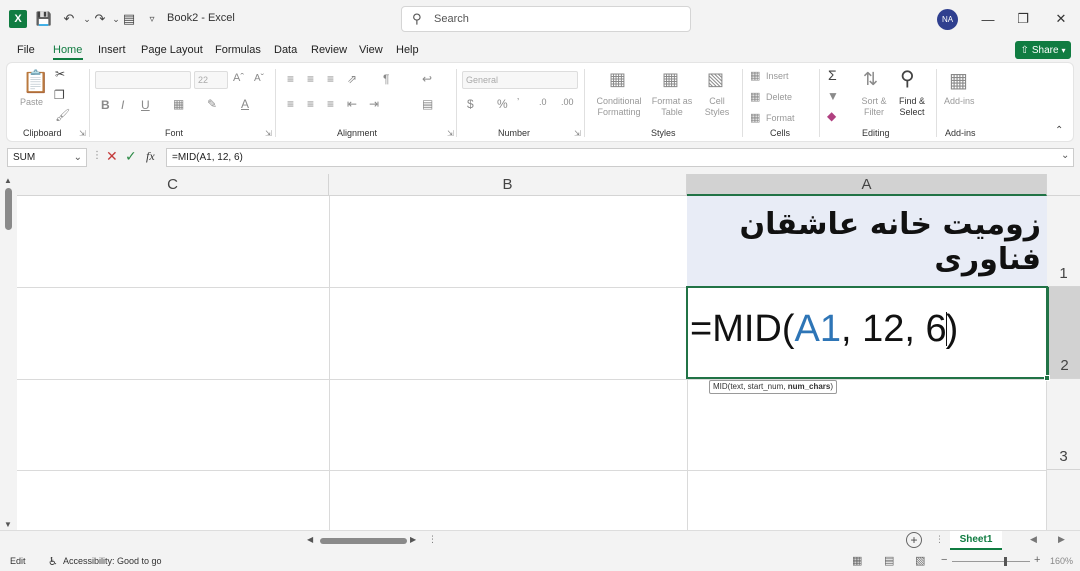 The width and height of the screenshot is (1080, 571). Describe the element at coordinates (407, 50) in the screenshot. I see `tab-help: Help` at that location.